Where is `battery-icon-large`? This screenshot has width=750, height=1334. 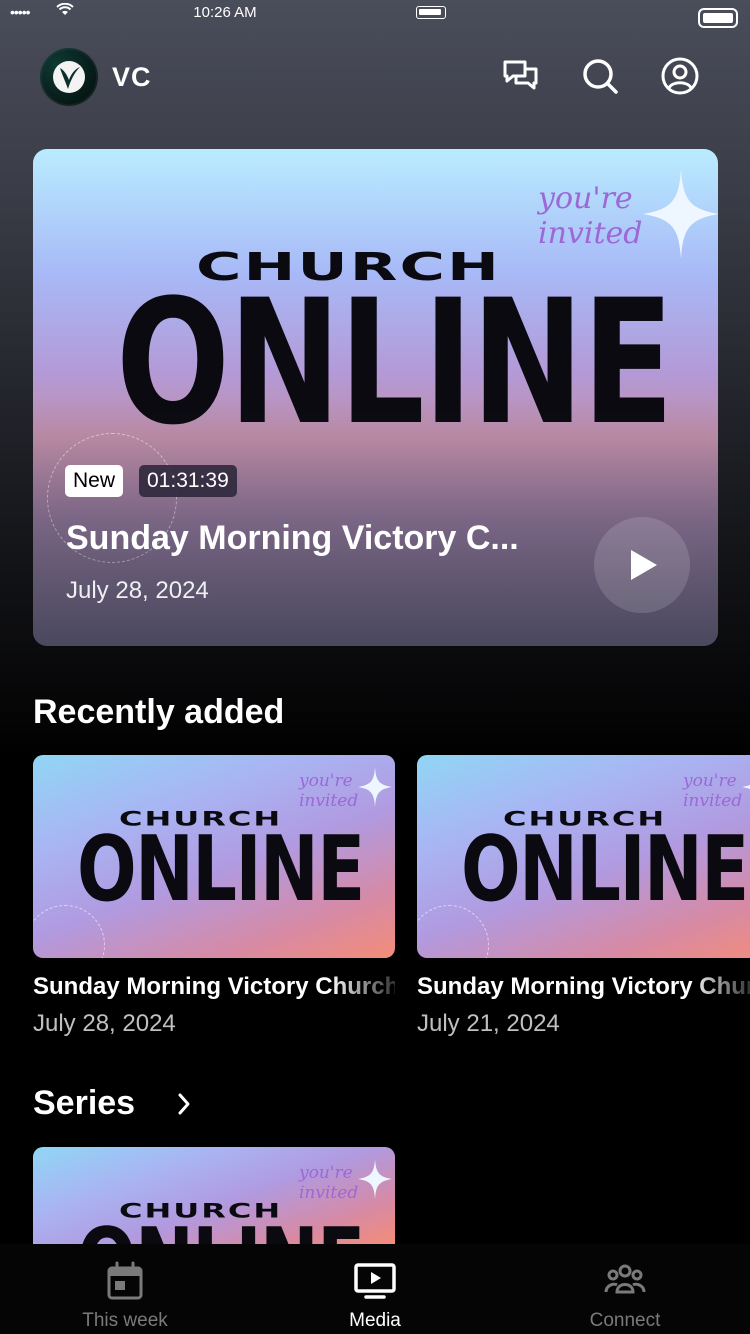 battery-icon-large is located at coordinates (718, 18).